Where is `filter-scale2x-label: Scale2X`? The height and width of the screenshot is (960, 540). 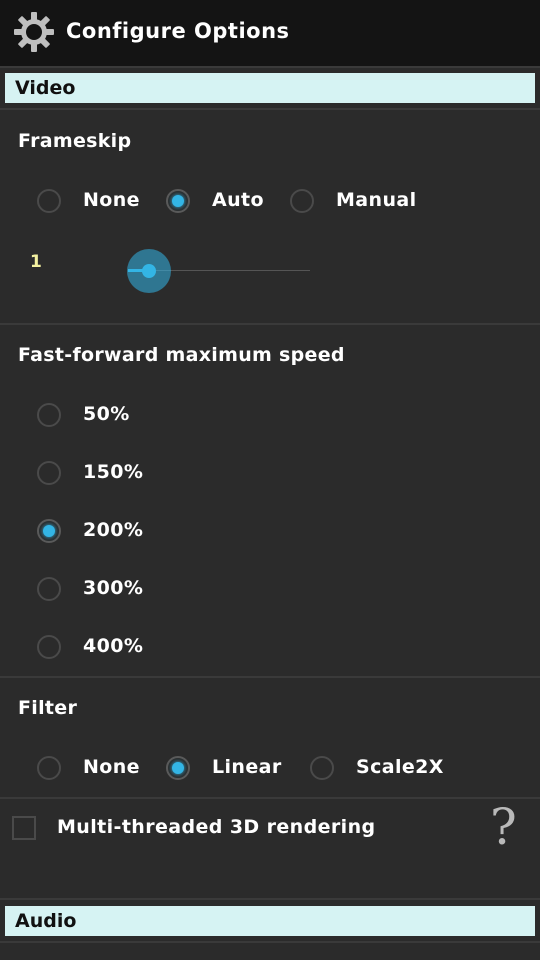 filter-scale2x-label: Scale2X is located at coordinates (400, 767).